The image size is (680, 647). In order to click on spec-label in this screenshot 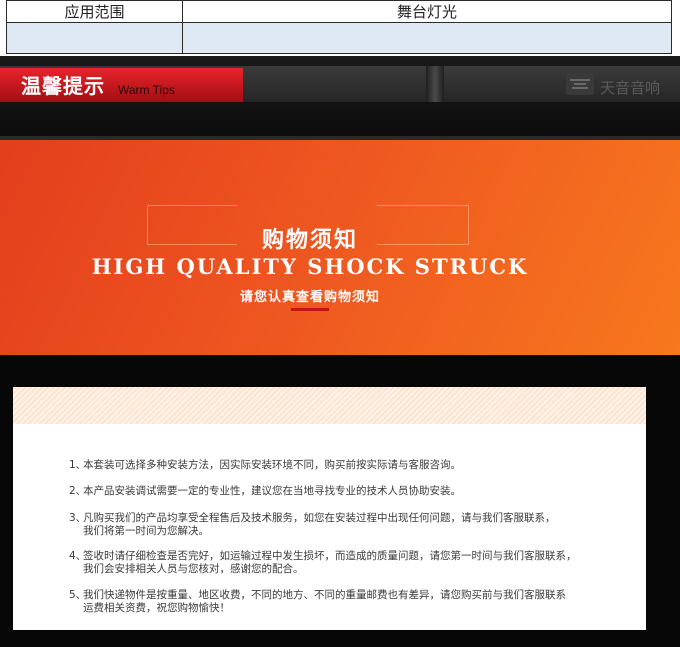, I will do `click(94, 38)`.